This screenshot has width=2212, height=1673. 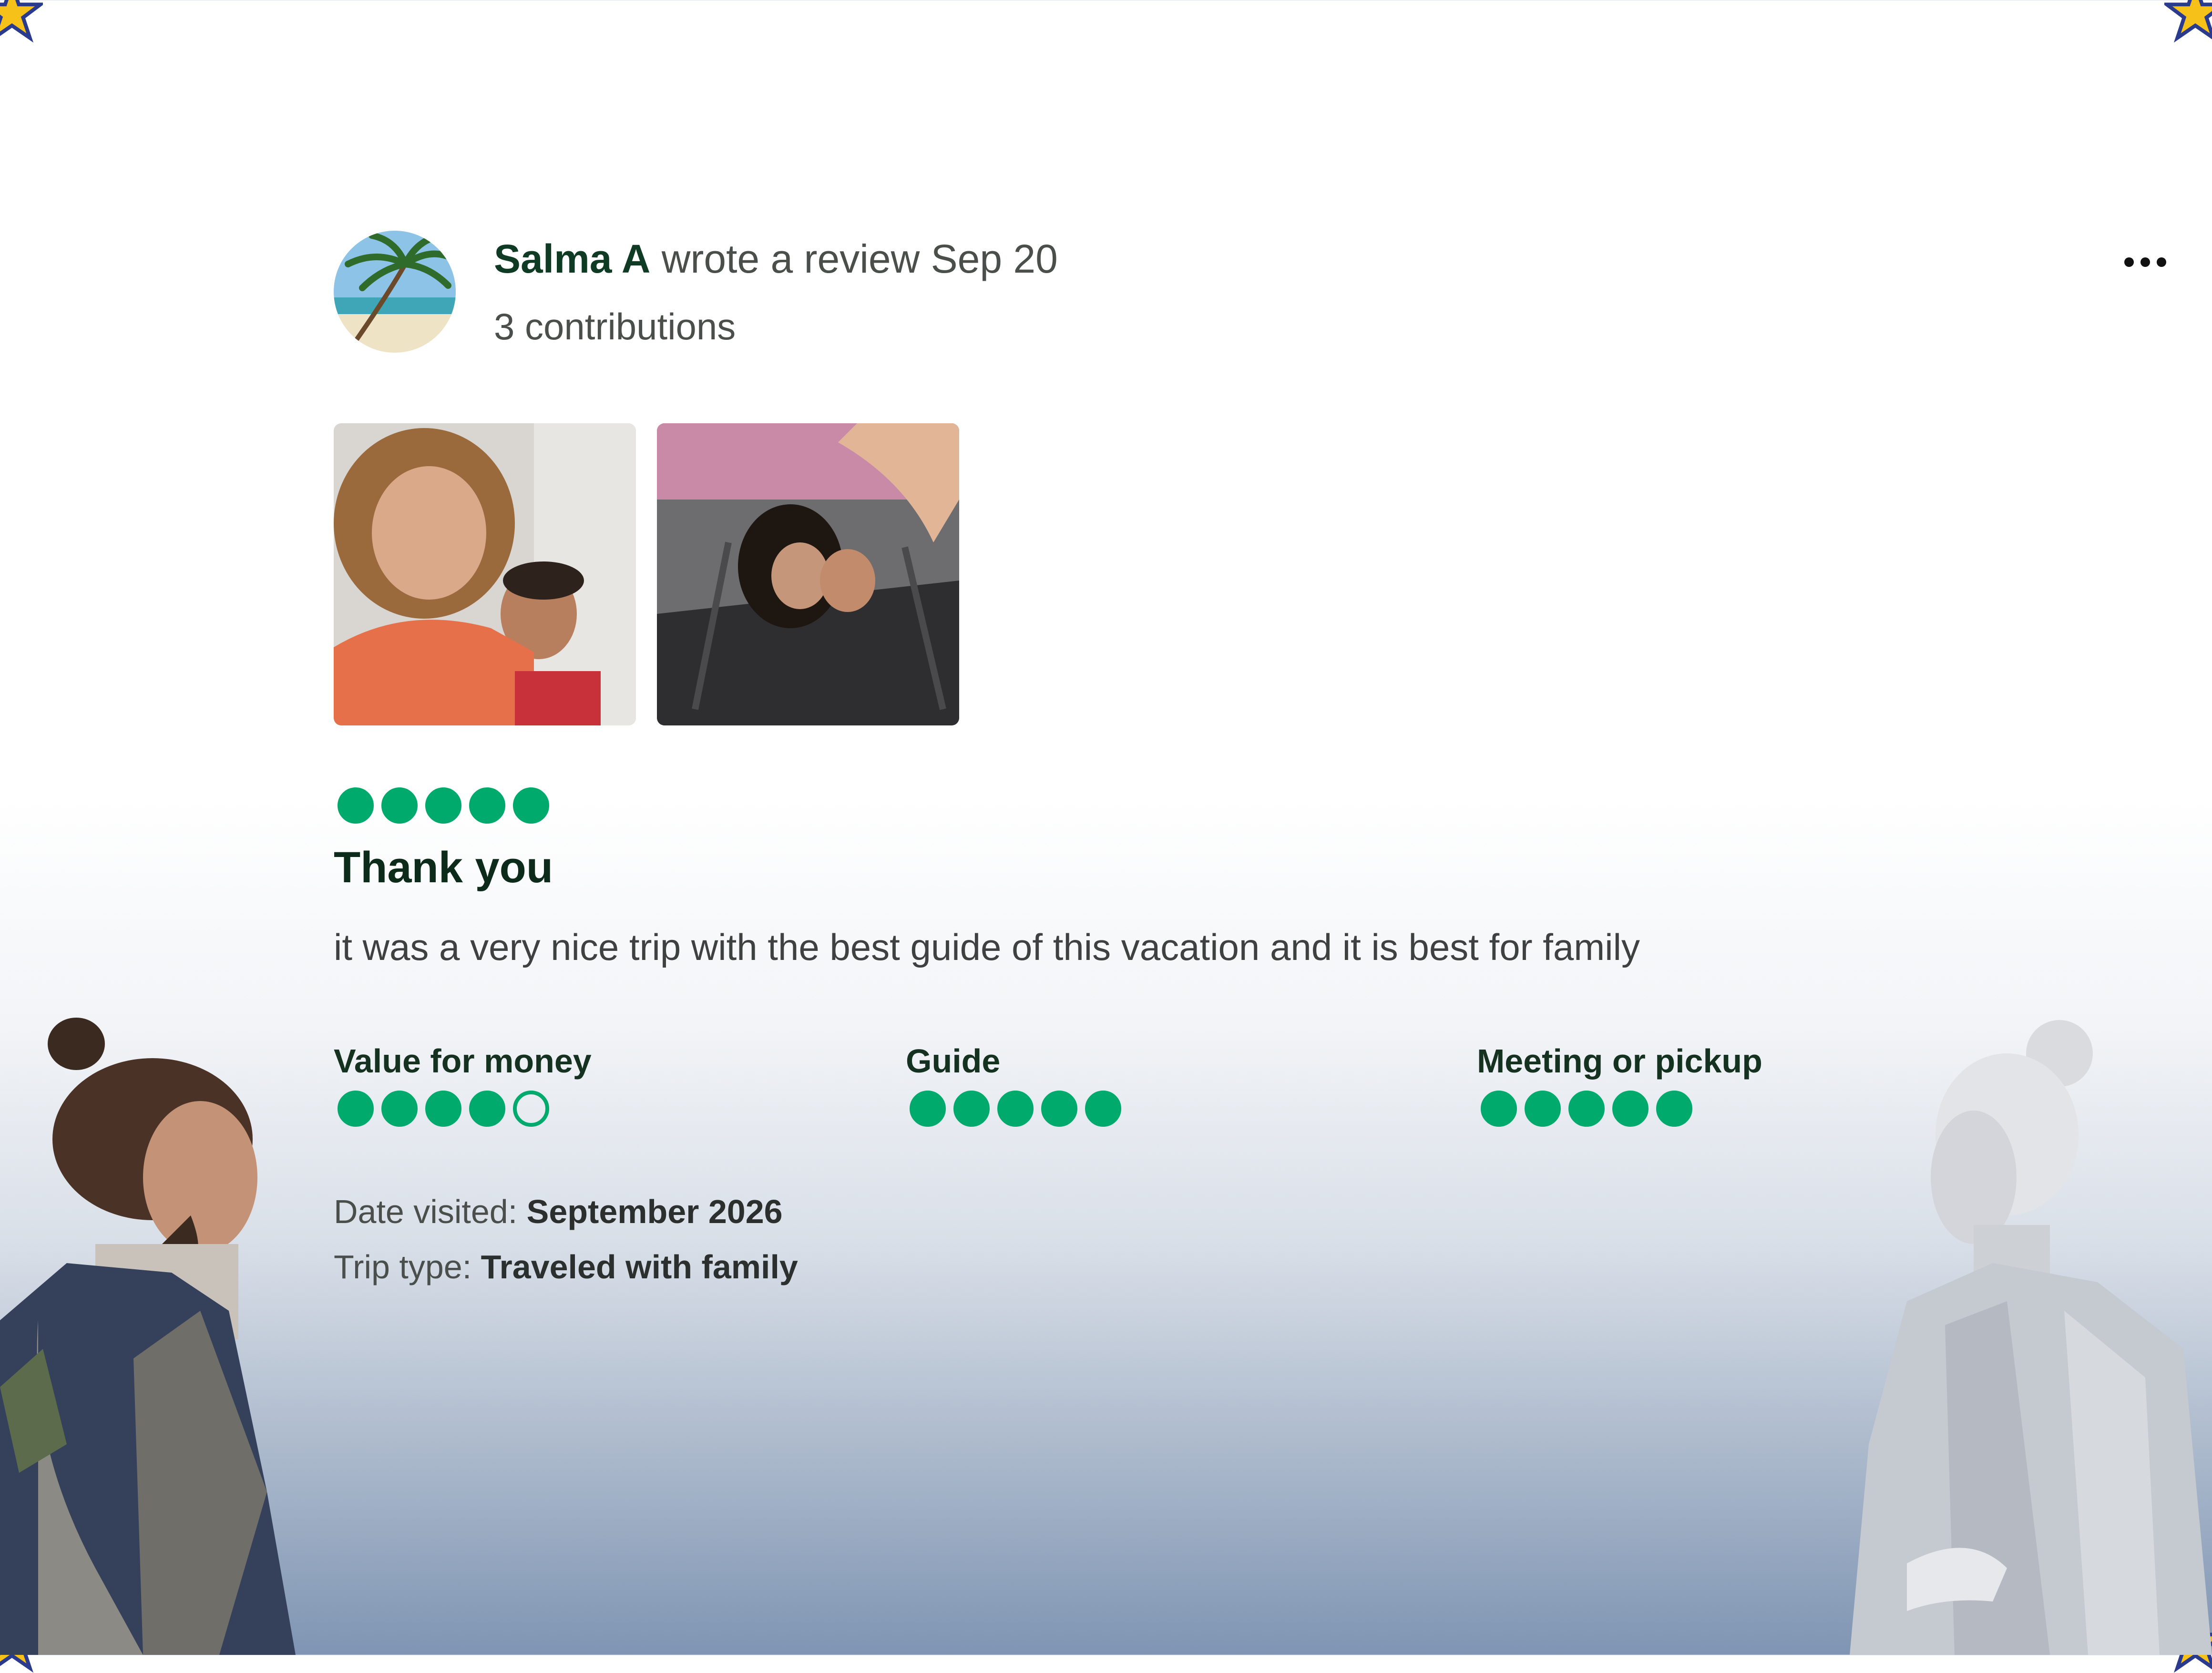 I want to click on trip-type-value: Traveled with family, so click(x=639, y=1266).